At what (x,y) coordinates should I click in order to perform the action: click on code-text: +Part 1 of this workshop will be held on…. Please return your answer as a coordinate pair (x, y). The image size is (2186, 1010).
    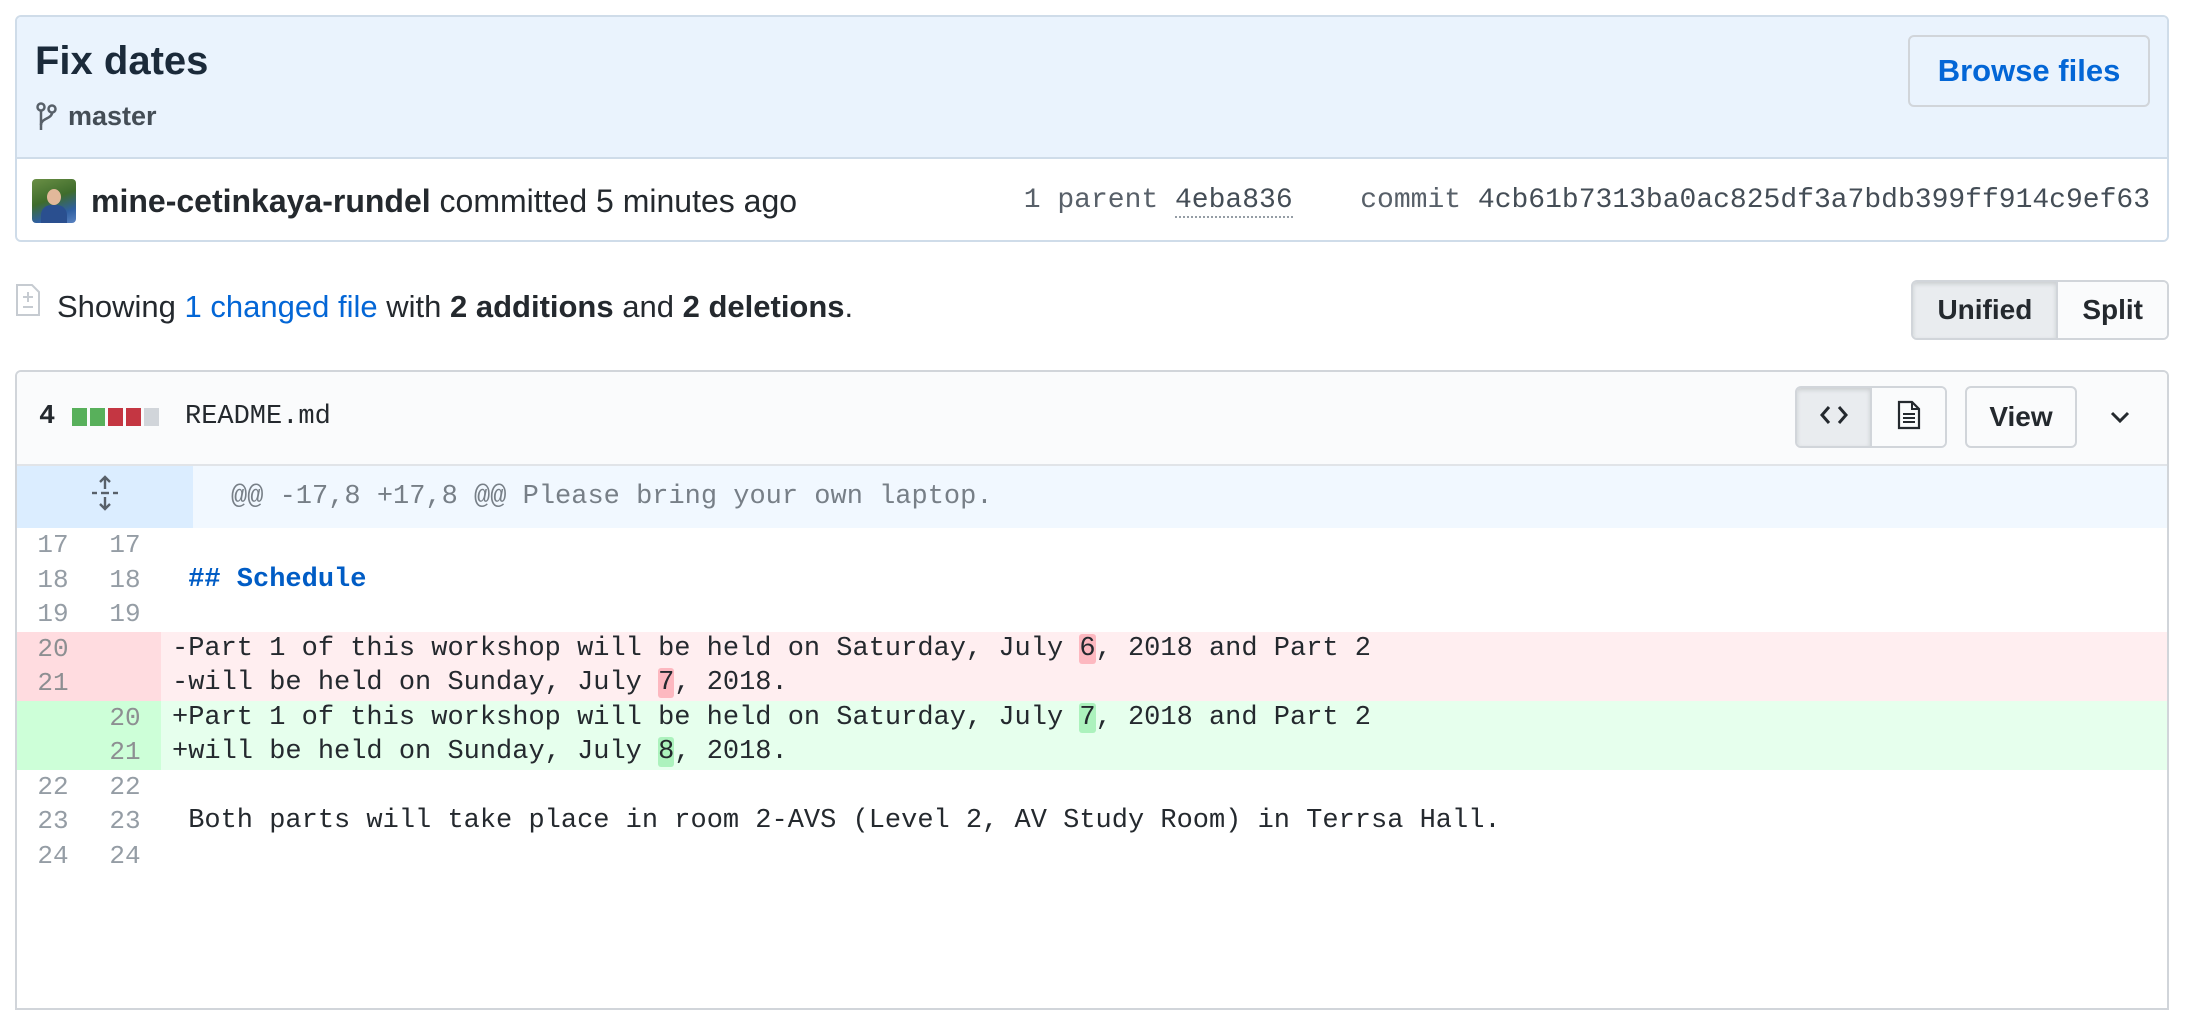
    Looking at the image, I should click on (626, 717).